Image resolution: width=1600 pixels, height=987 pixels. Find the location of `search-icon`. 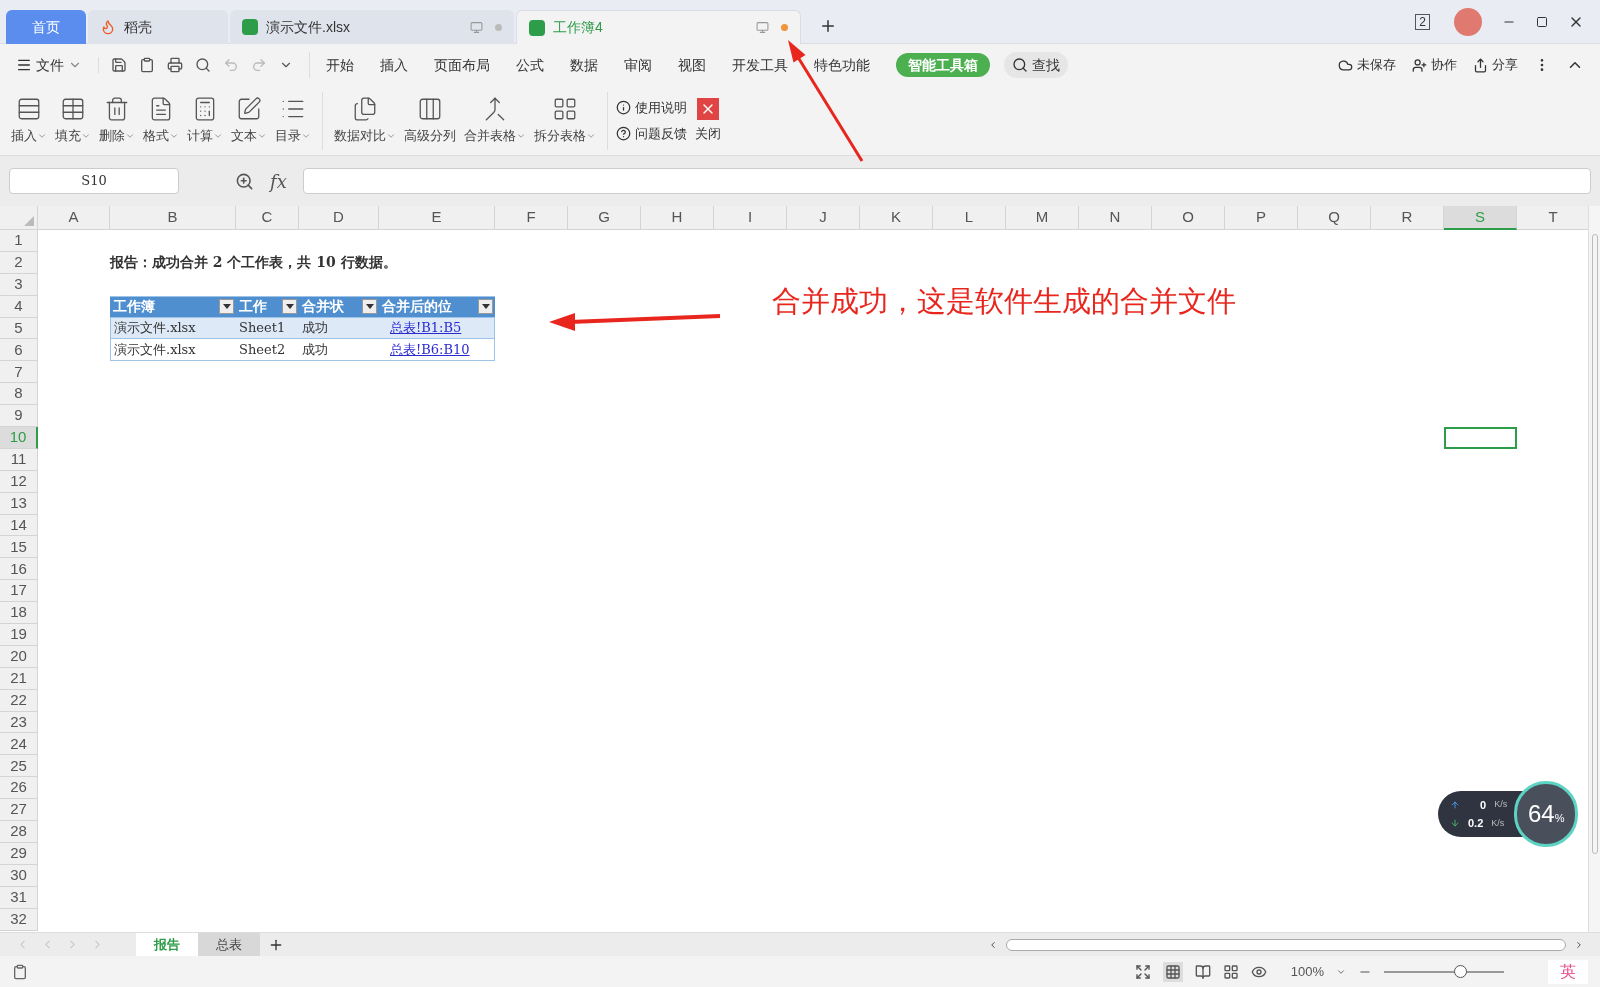

search-icon is located at coordinates (1020, 65).